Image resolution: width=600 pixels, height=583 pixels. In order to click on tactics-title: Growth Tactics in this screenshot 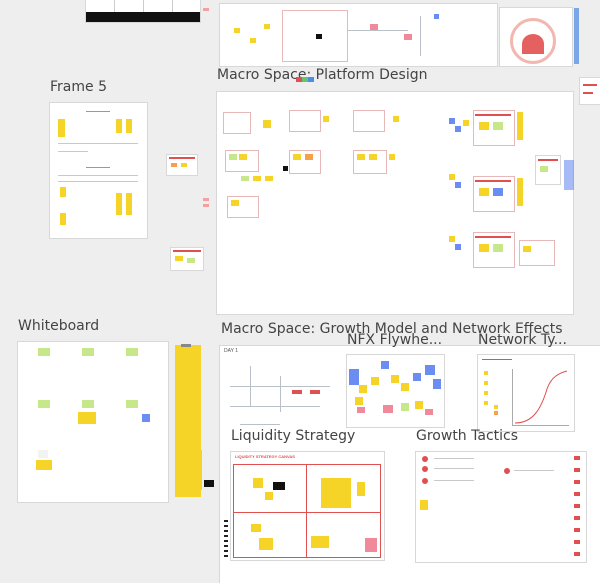, I will do `click(467, 436)`.